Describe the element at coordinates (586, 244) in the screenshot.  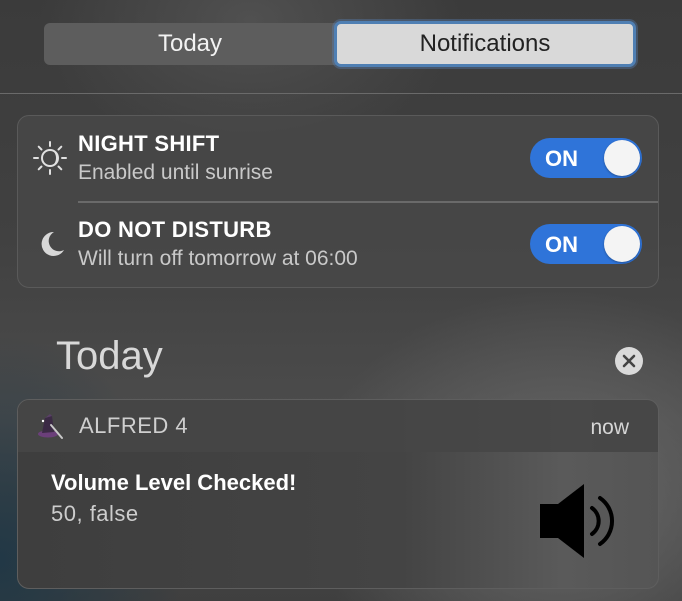
I see `do-not-disturb-toggle: ON` at that location.